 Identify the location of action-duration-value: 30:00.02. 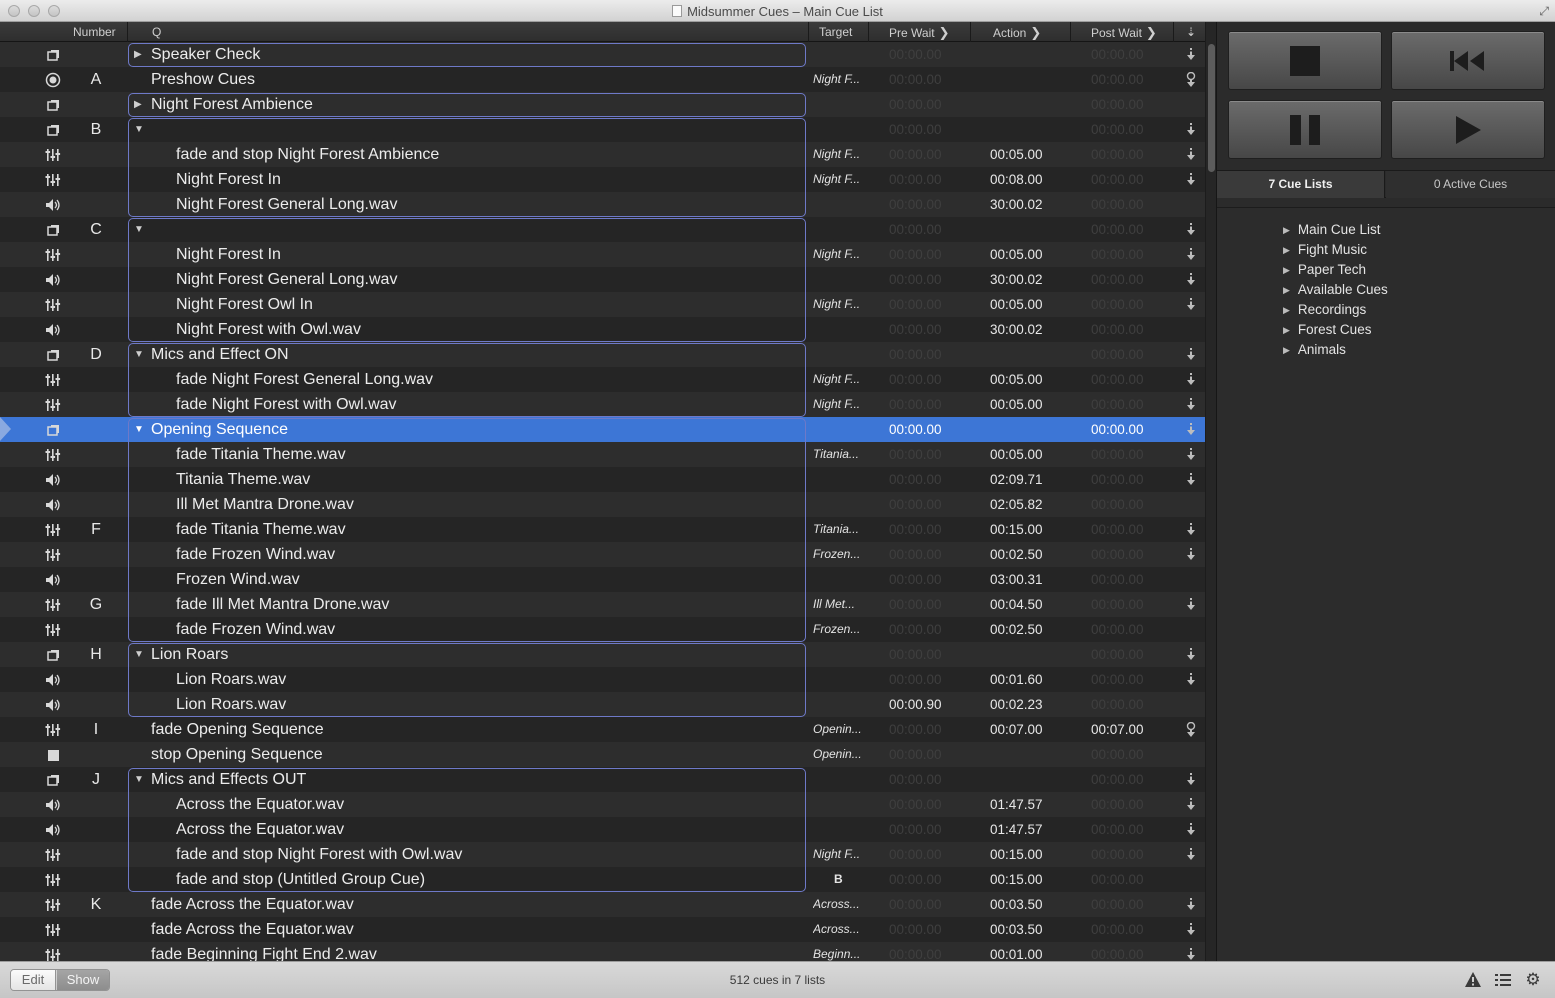
(1016, 204).